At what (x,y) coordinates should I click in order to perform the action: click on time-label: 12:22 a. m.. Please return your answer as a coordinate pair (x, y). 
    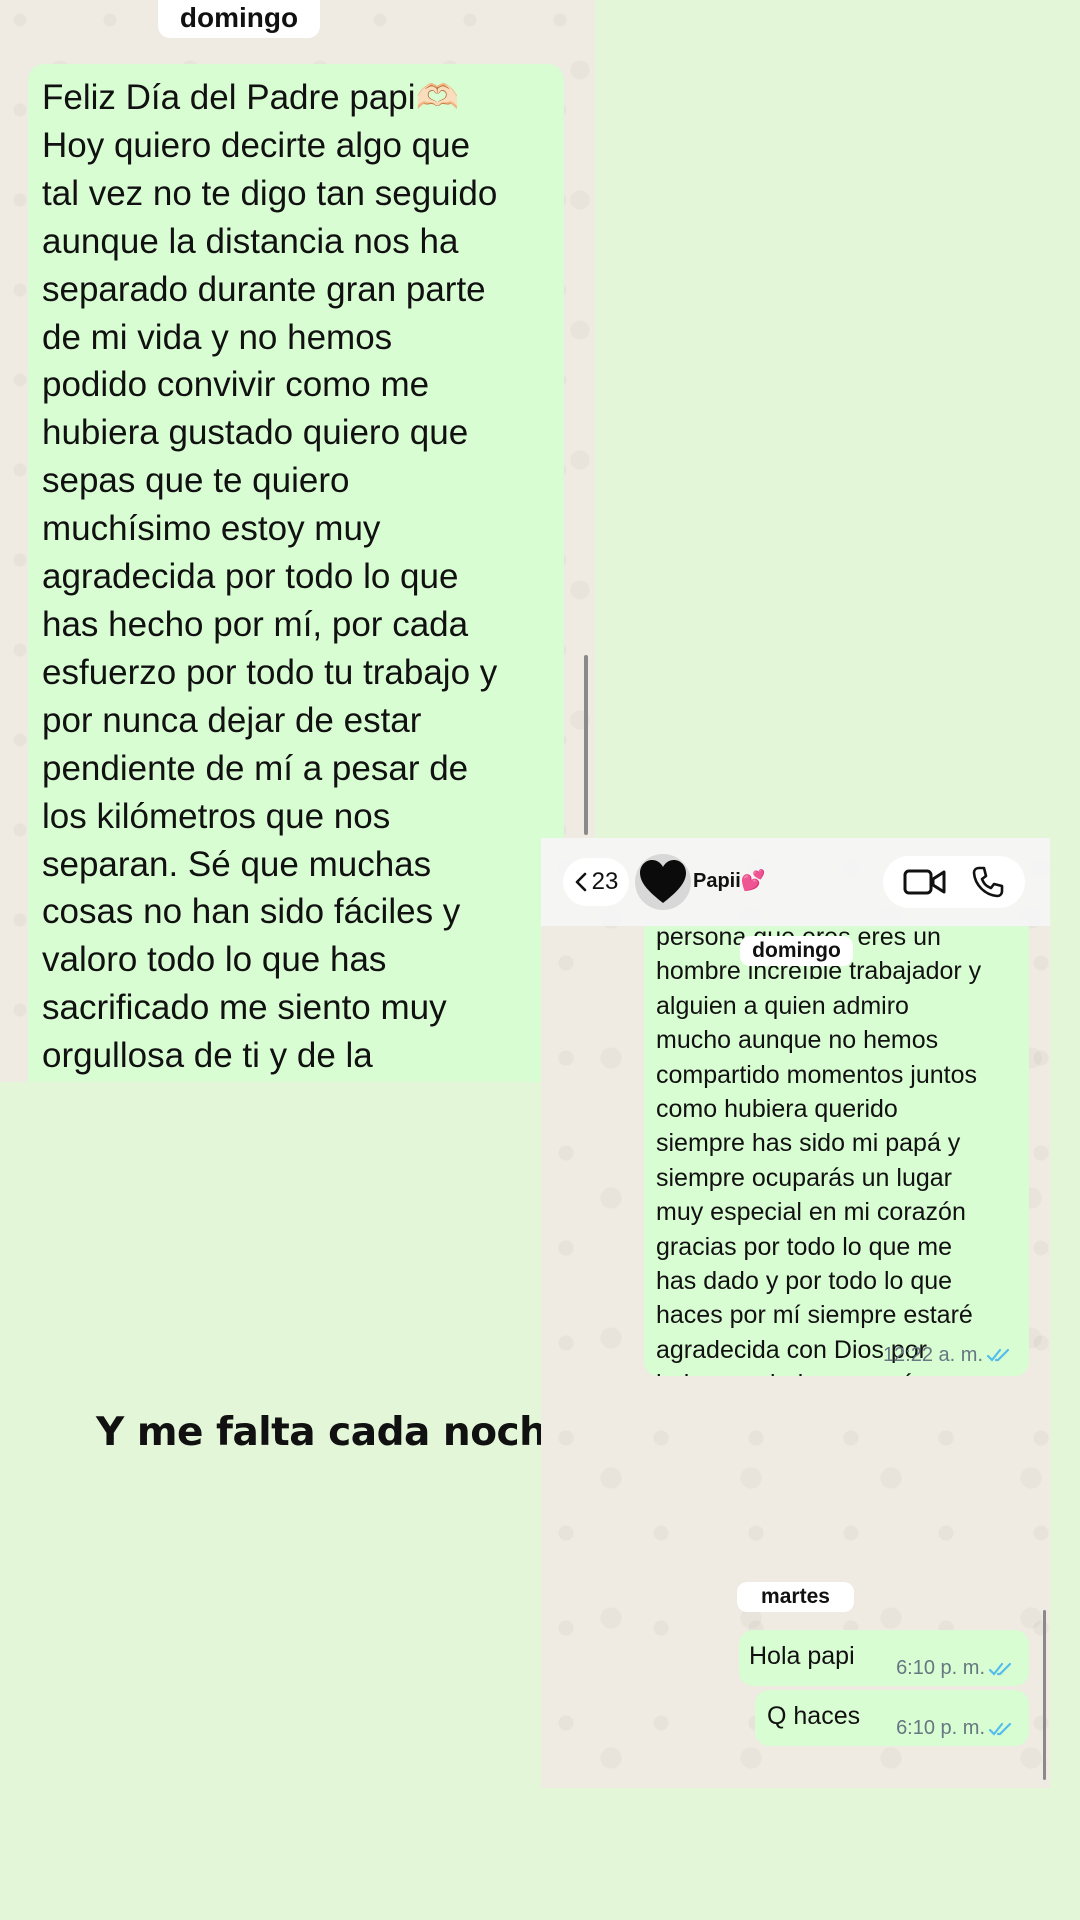
    Looking at the image, I should click on (932, 1354).